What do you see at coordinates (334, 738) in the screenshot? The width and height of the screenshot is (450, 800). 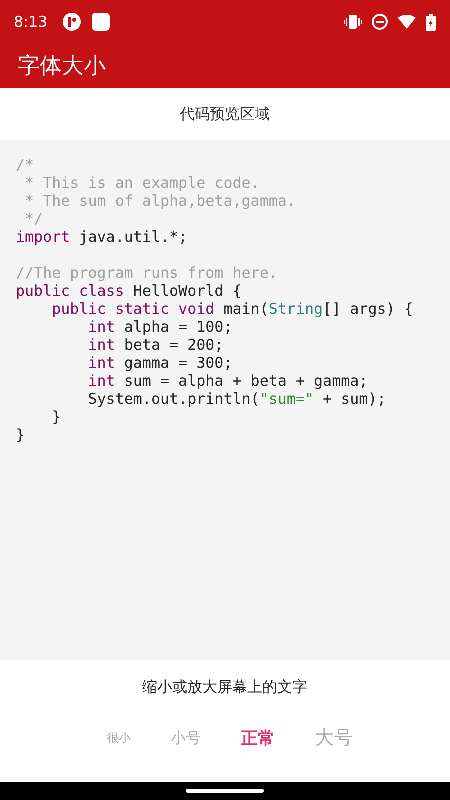 I see `font-size-option: 大号` at bounding box center [334, 738].